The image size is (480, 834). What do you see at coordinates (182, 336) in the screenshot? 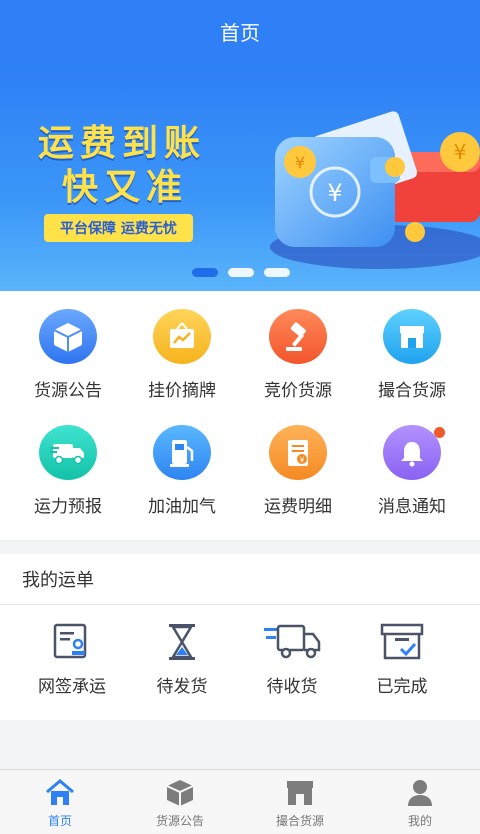
I see `price-board-icon` at bounding box center [182, 336].